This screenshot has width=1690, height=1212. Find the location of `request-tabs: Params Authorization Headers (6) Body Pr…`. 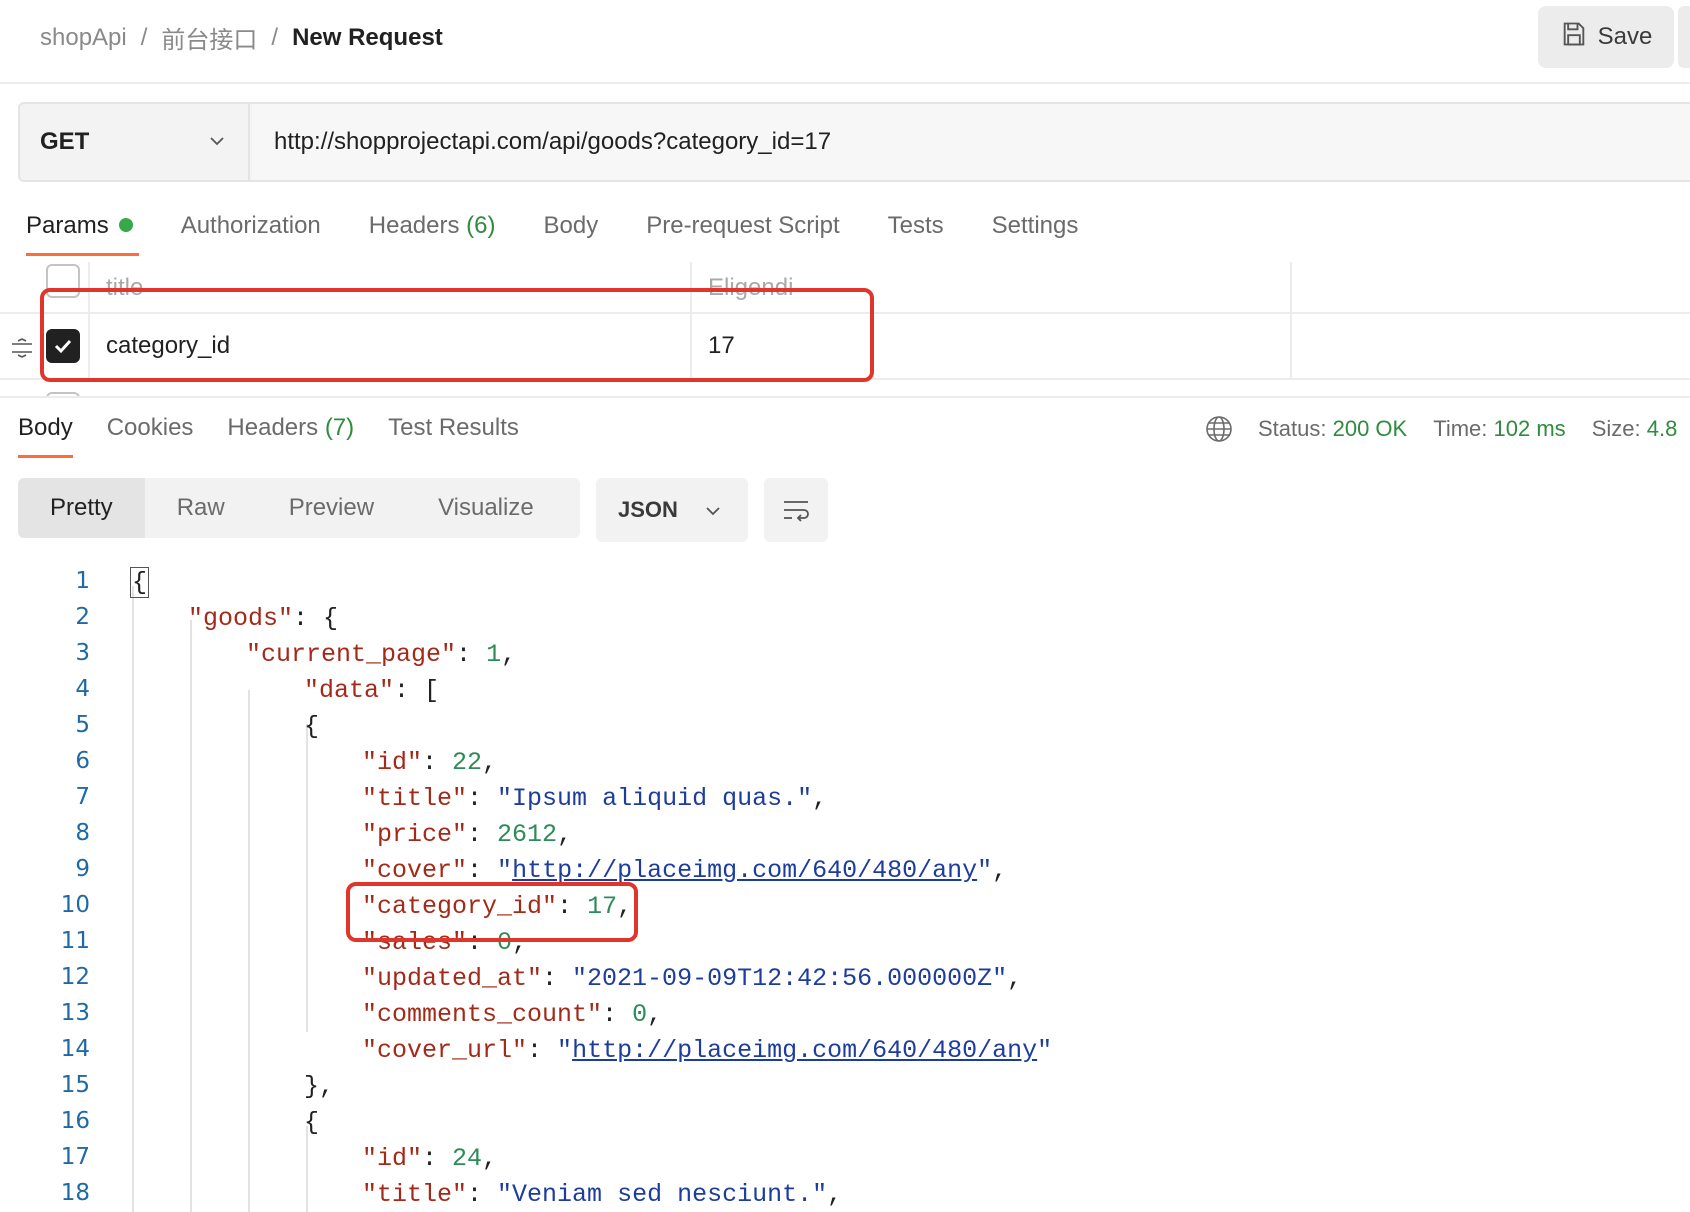

request-tabs: Params Authorization Headers (6) Body Pr… is located at coordinates (576, 234).